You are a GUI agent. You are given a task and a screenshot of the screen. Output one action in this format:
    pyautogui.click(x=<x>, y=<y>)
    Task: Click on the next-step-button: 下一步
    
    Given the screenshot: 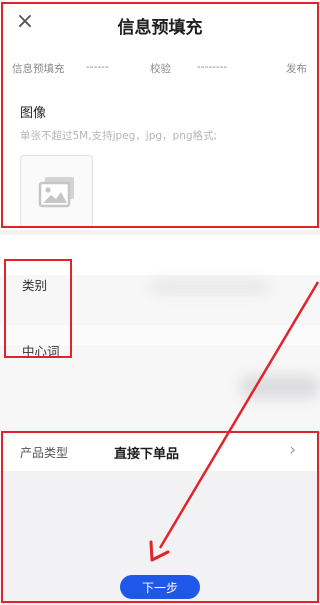 What is the action you would take?
    pyautogui.click(x=160, y=587)
    